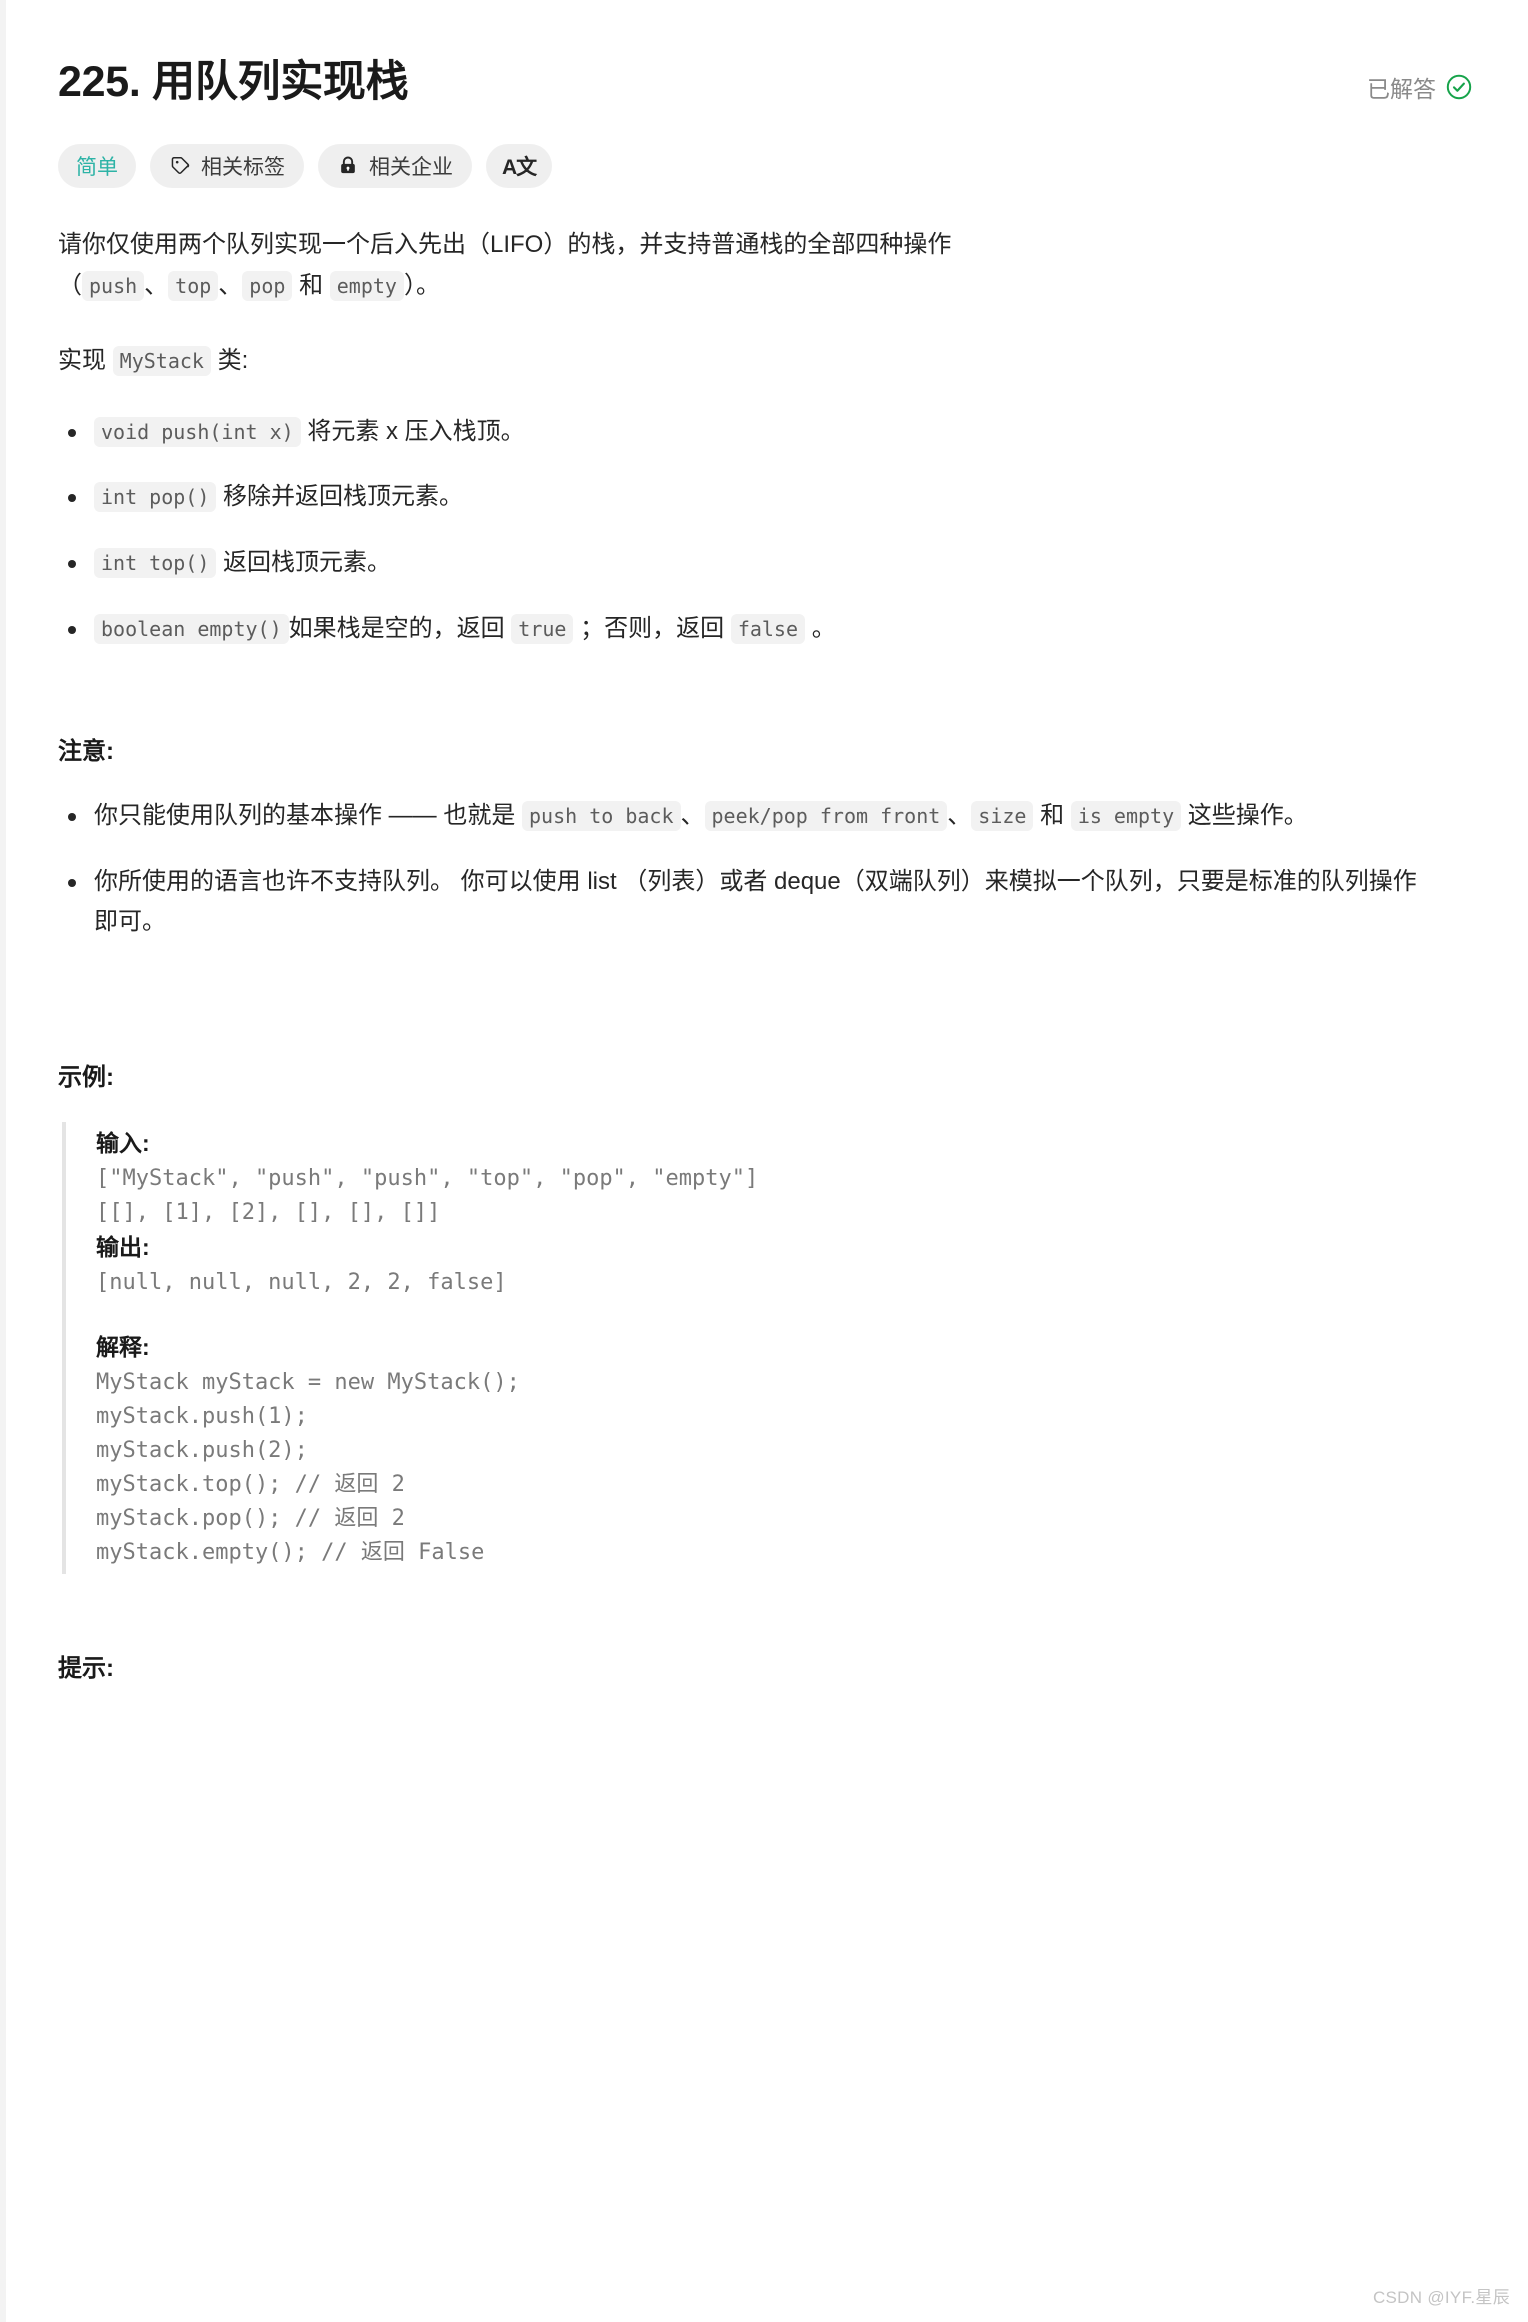  I want to click on code-push-to-back: push to back, so click(601, 815).